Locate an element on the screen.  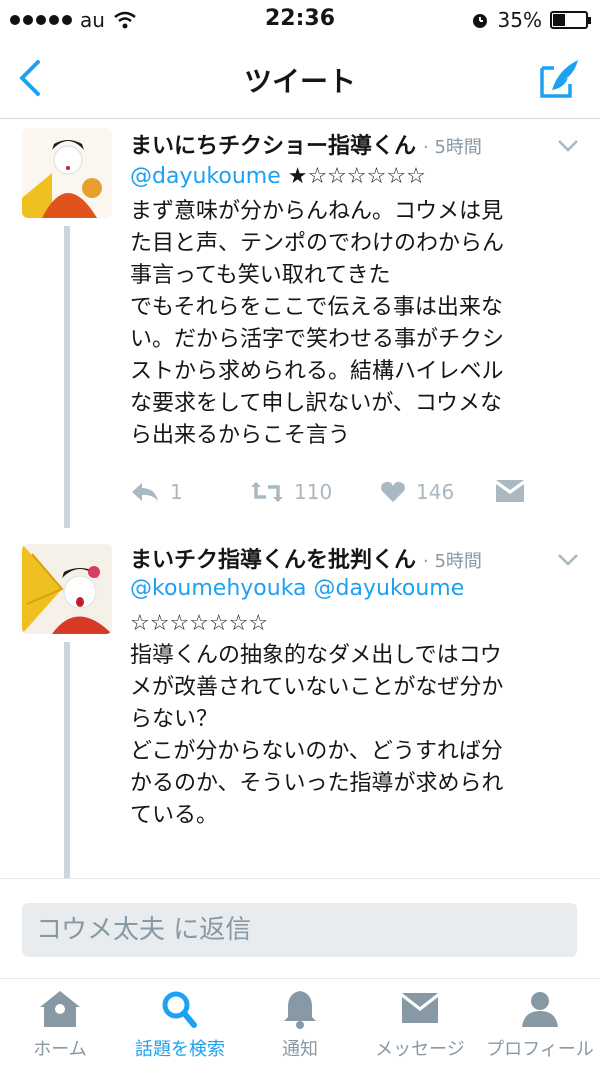
reply-button: 1 is located at coordinates (156, 492).